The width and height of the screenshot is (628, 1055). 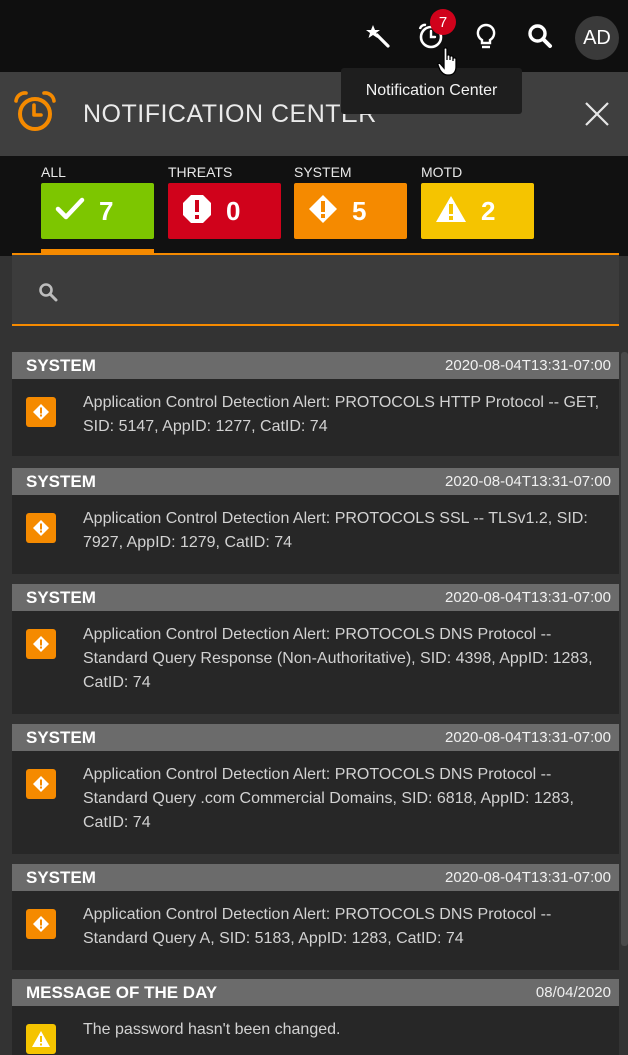 What do you see at coordinates (106, 210) in the screenshot?
I see `filter-count: 7` at bounding box center [106, 210].